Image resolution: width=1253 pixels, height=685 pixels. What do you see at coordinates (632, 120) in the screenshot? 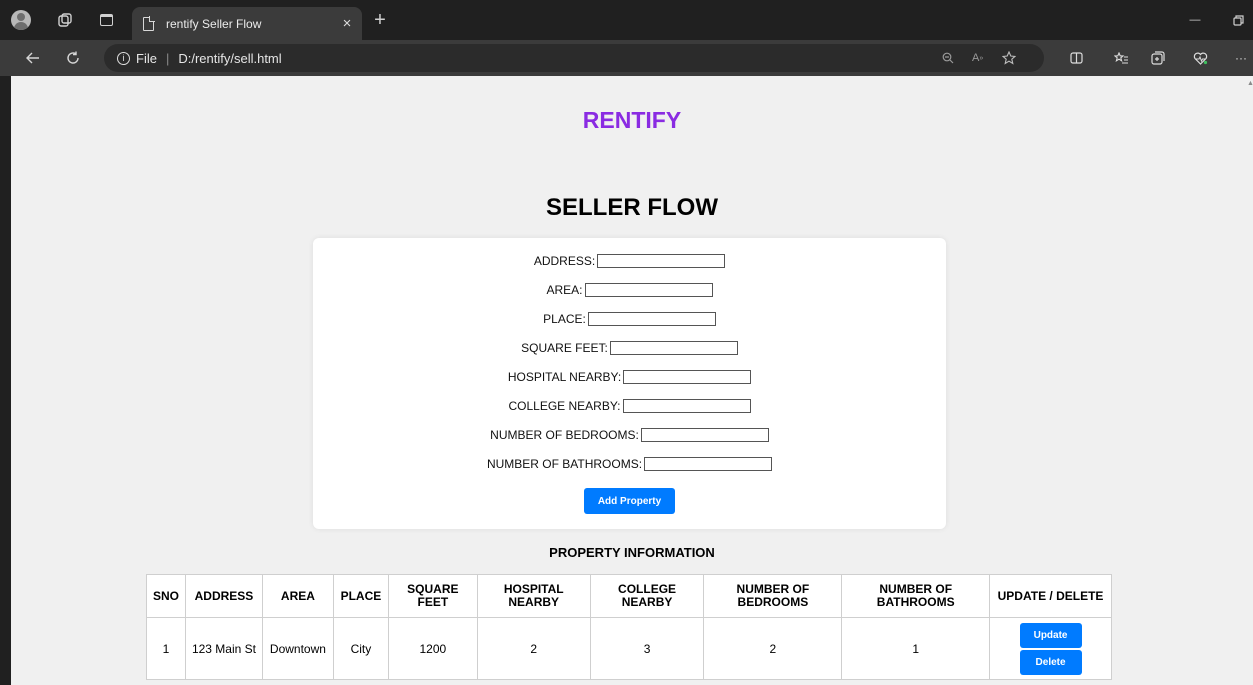
I see `brand-logo: RENTIFY` at bounding box center [632, 120].